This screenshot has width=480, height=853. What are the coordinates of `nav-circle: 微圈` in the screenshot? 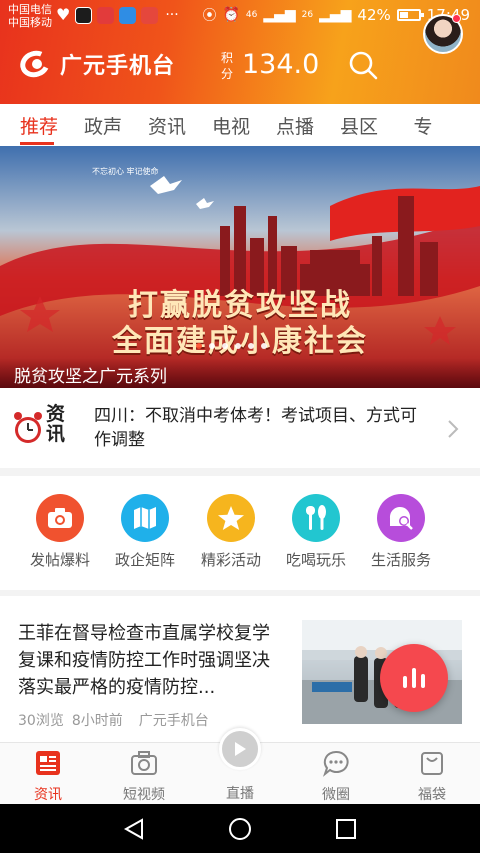 It's located at (336, 776).